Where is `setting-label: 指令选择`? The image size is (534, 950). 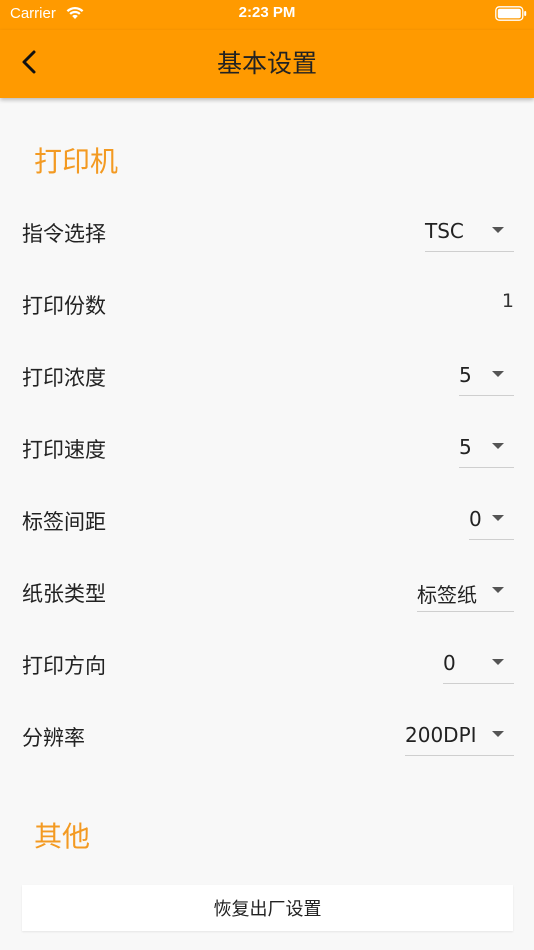
setting-label: 指令选择 is located at coordinates (64, 234).